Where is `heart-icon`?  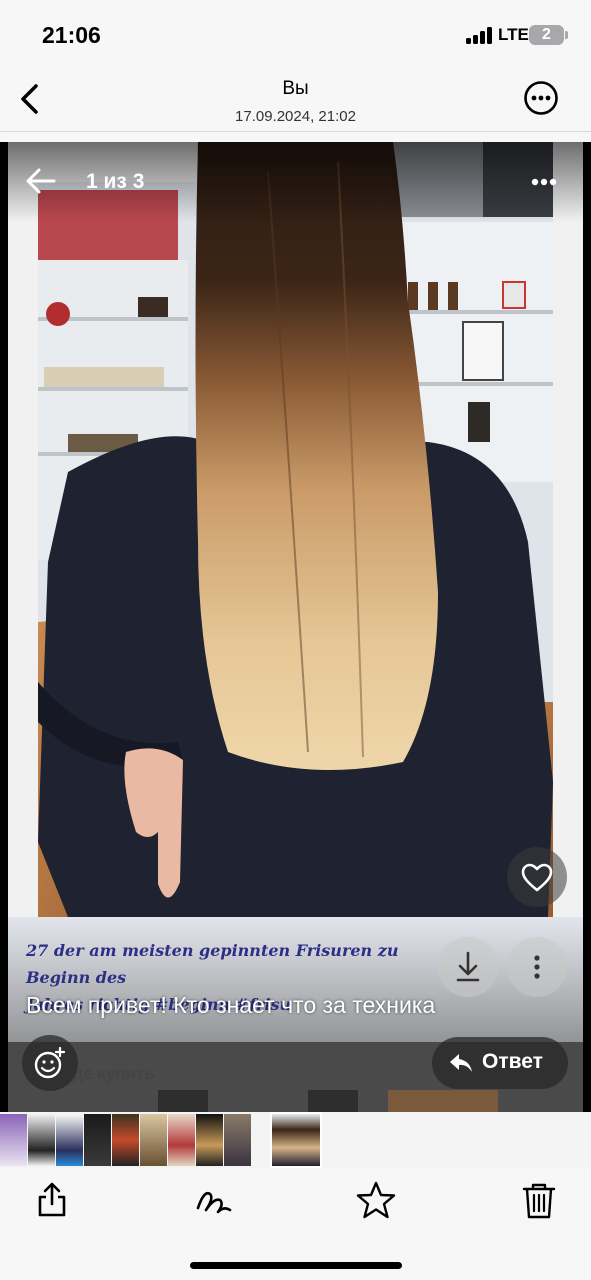
heart-icon is located at coordinates (537, 877).